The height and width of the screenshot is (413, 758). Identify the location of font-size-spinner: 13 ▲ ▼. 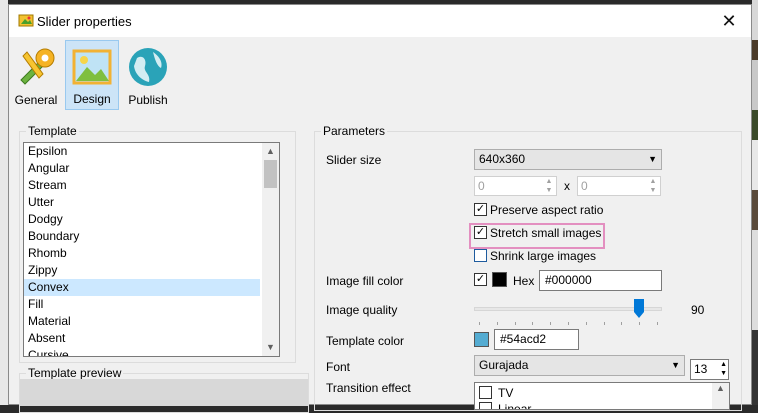
(709, 369).